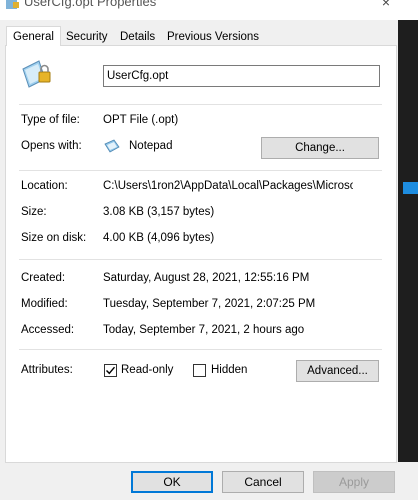  I want to click on read-only-checkbox, so click(110, 370).